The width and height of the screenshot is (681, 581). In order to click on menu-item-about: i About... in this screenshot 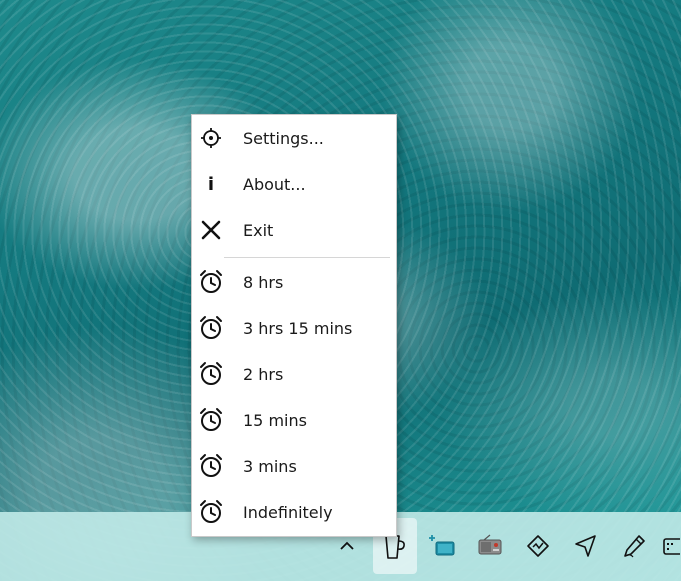, I will do `click(294, 184)`.